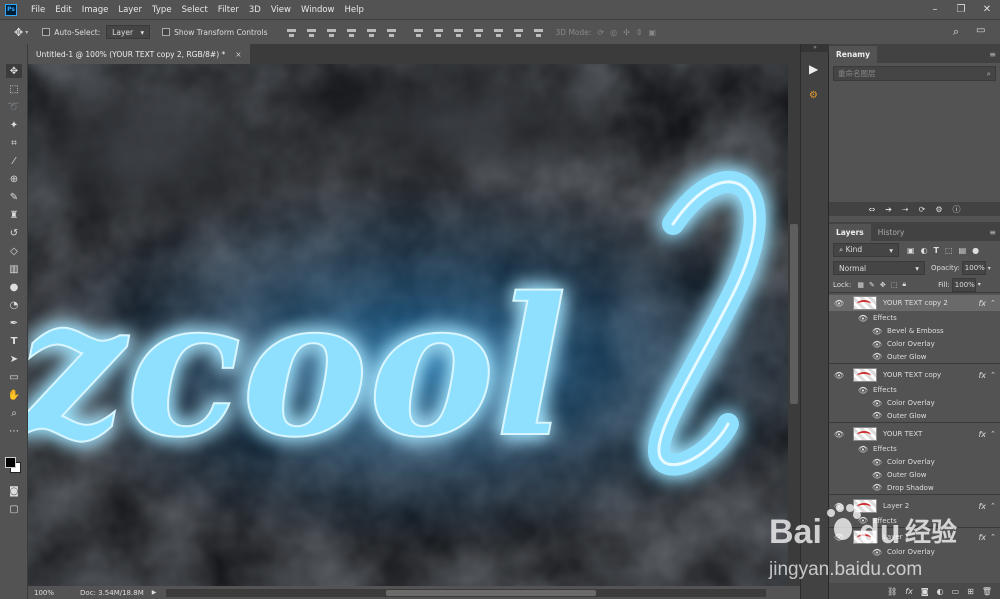 This screenshot has height=599, width=1000. What do you see at coordinates (914, 303) in the screenshot?
I see `layer-row: 👁︎ YOUR TEXT copy 2 fx ⌃` at bounding box center [914, 303].